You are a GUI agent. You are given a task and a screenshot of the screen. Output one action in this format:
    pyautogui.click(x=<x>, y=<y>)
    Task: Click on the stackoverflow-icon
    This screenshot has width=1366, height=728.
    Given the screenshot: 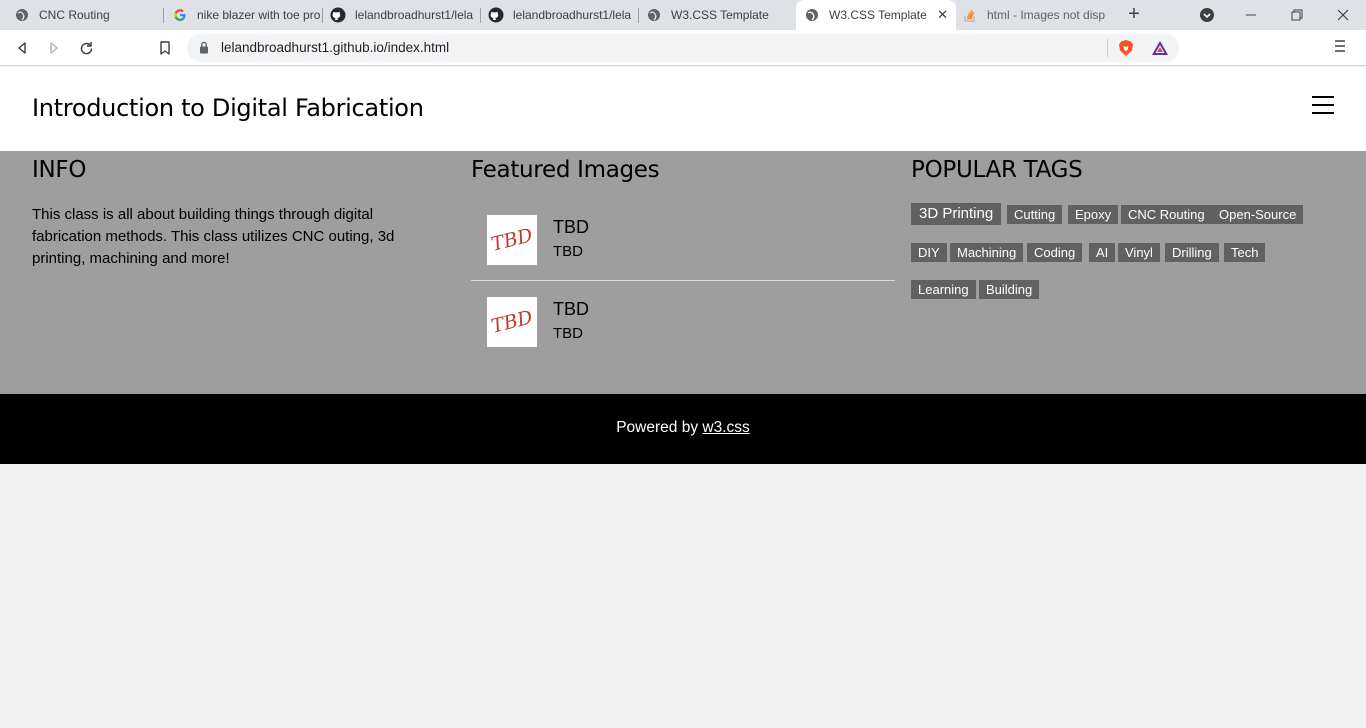 What is the action you would take?
    pyautogui.click(x=970, y=15)
    